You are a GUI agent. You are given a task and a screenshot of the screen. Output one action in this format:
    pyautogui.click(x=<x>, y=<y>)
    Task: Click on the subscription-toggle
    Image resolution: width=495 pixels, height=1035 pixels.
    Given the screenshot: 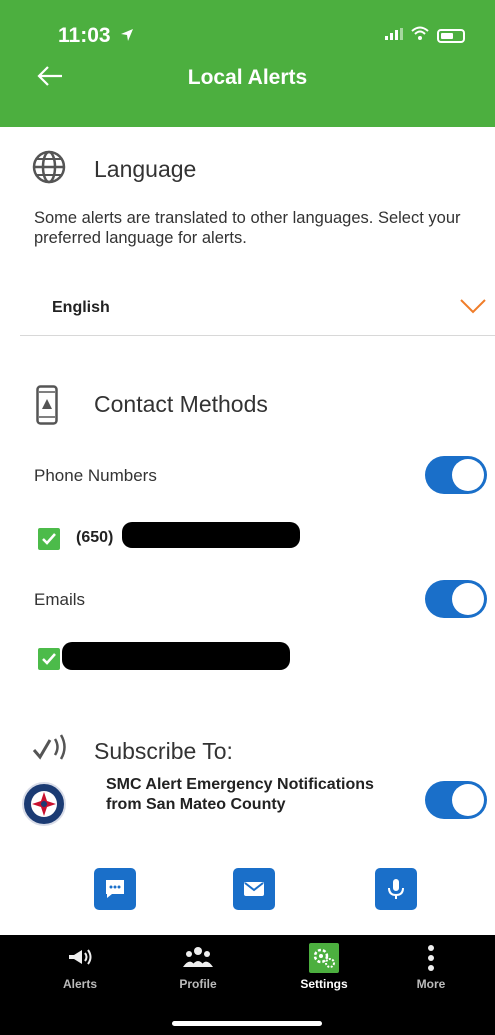 What is the action you would take?
    pyautogui.click(x=456, y=800)
    